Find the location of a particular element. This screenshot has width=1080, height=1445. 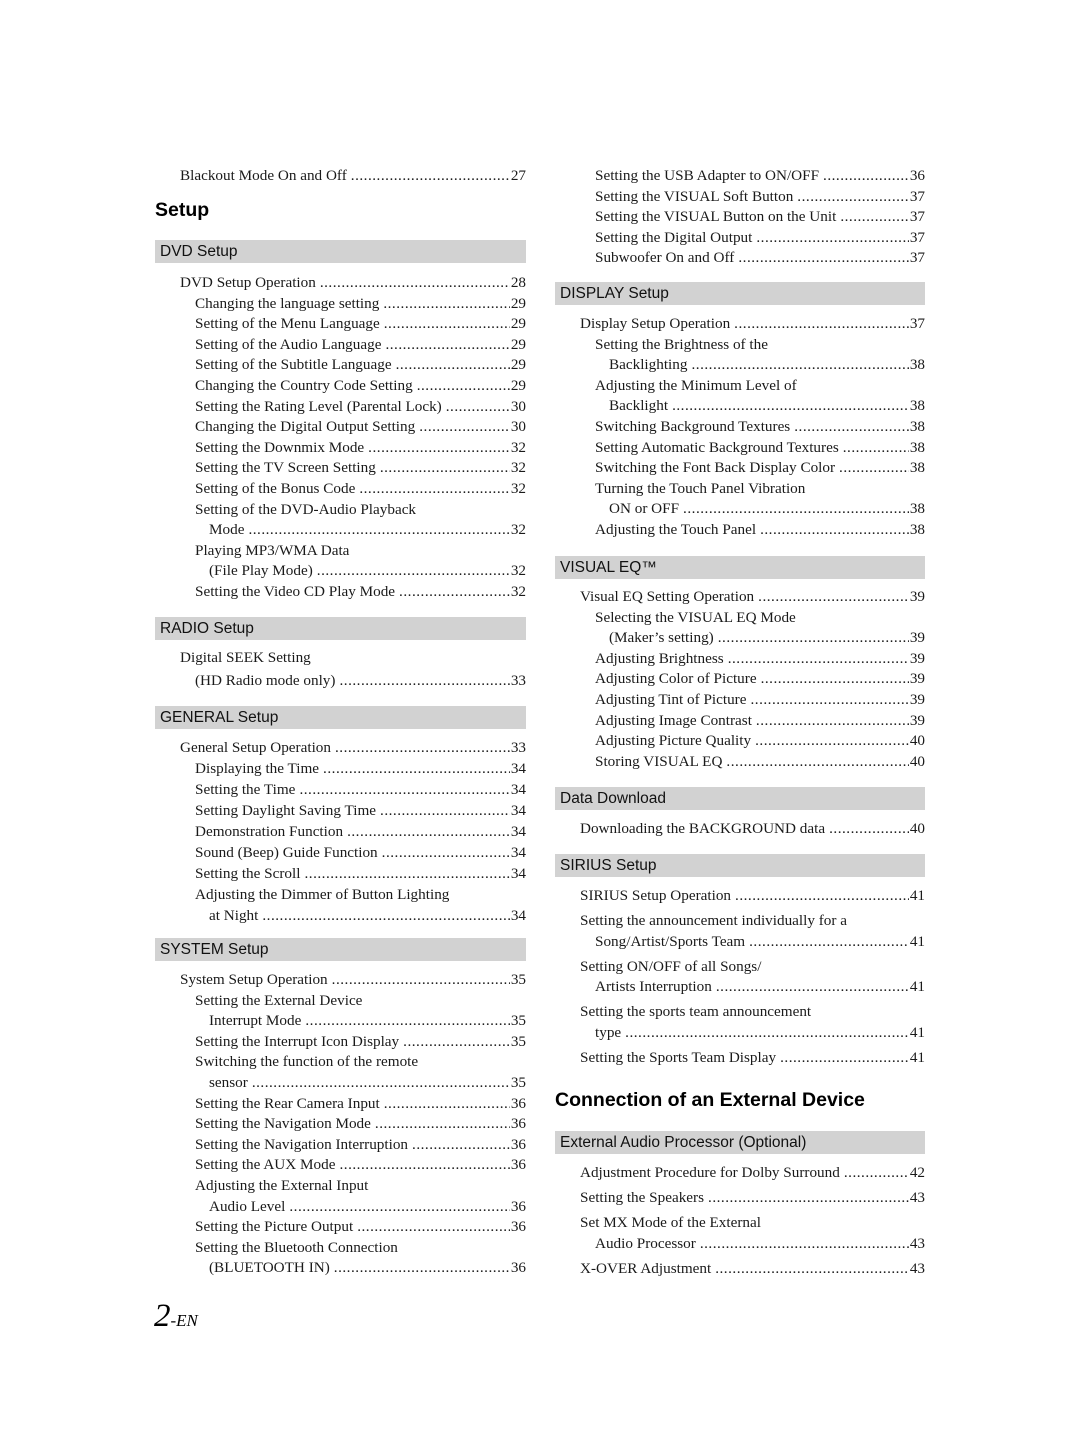

toc-entry: Setting the Navigation Interruption 36 is located at coordinates (340, 1145).